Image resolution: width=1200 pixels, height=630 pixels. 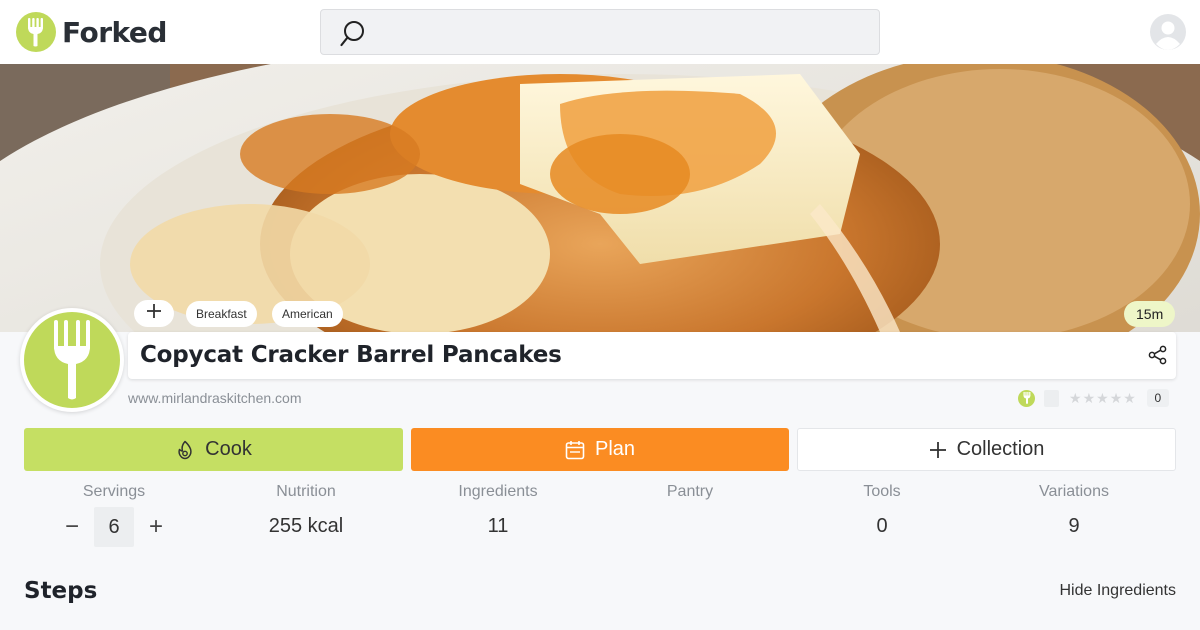 I want to click on tag-american: American, so click(x=307, y=314).